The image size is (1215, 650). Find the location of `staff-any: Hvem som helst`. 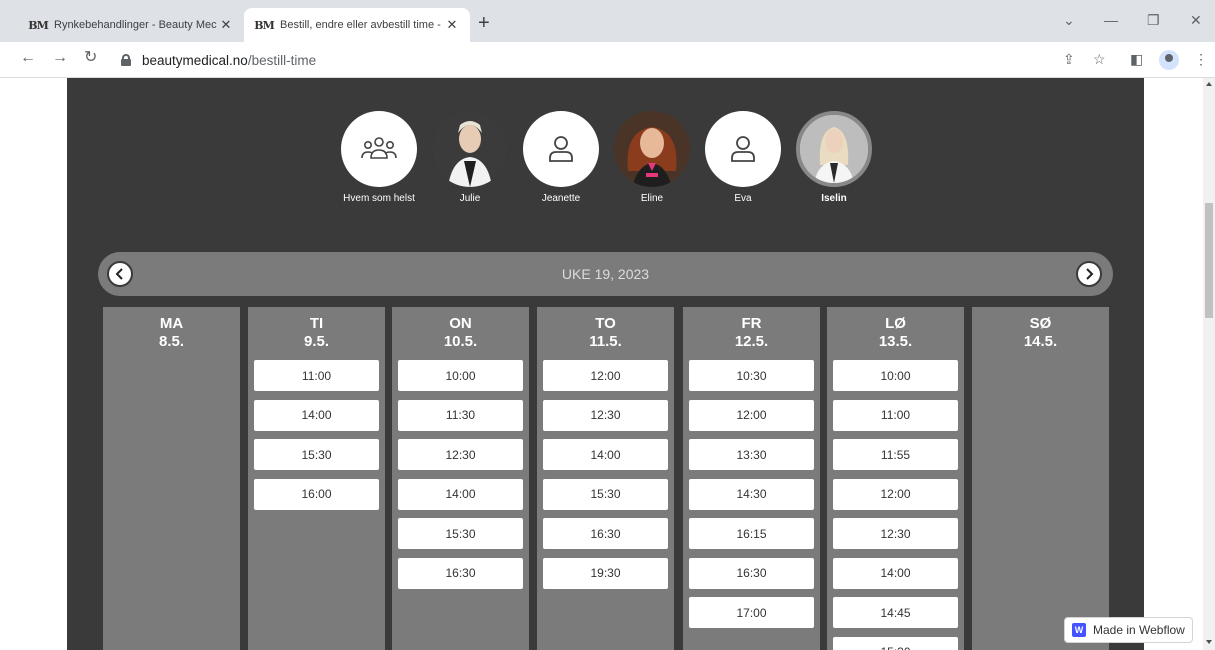

staff-any: Hvem som helst is located at coordinates (379, 157).